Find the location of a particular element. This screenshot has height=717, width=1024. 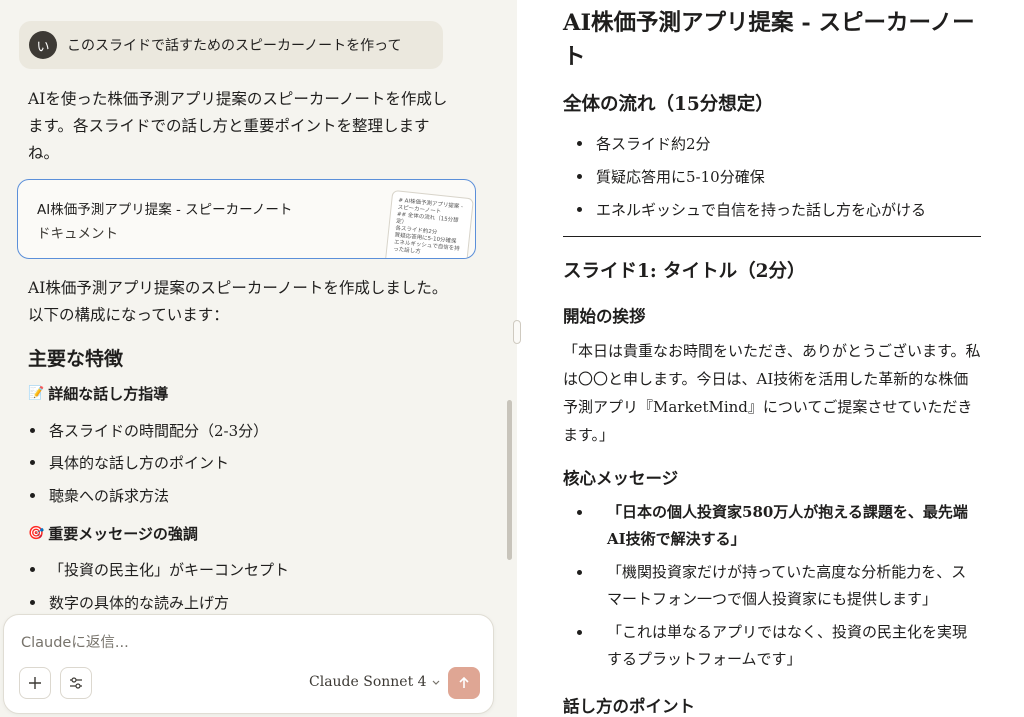

list-item: 「これは単なるアプリではなく、投資の民主化を実現するプラットフォームです」 is located at coordinates (777, 646).